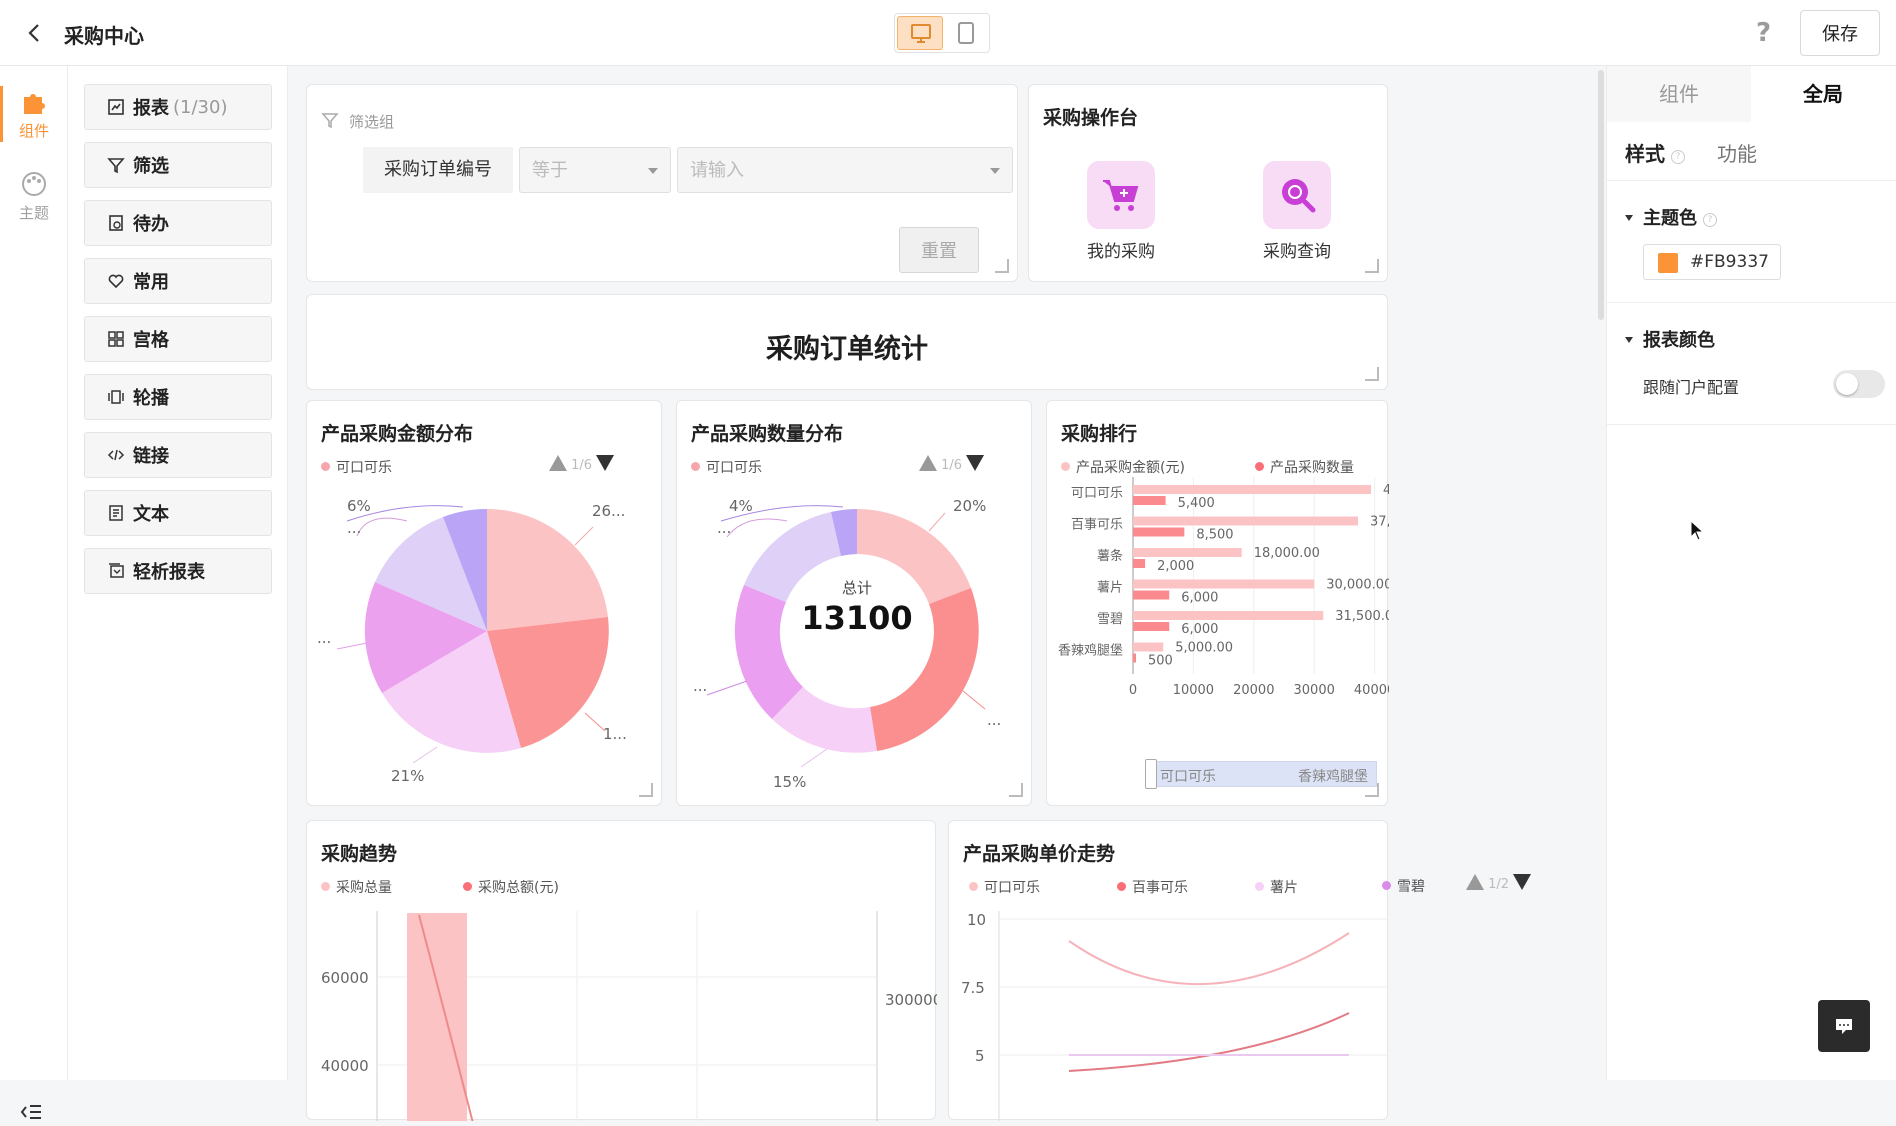 The width and height of the screenshot is (1896, 1126). Describe the element at coordinates (178, 165) in the screenshot. I see `component-filter: 筛选` at that location.